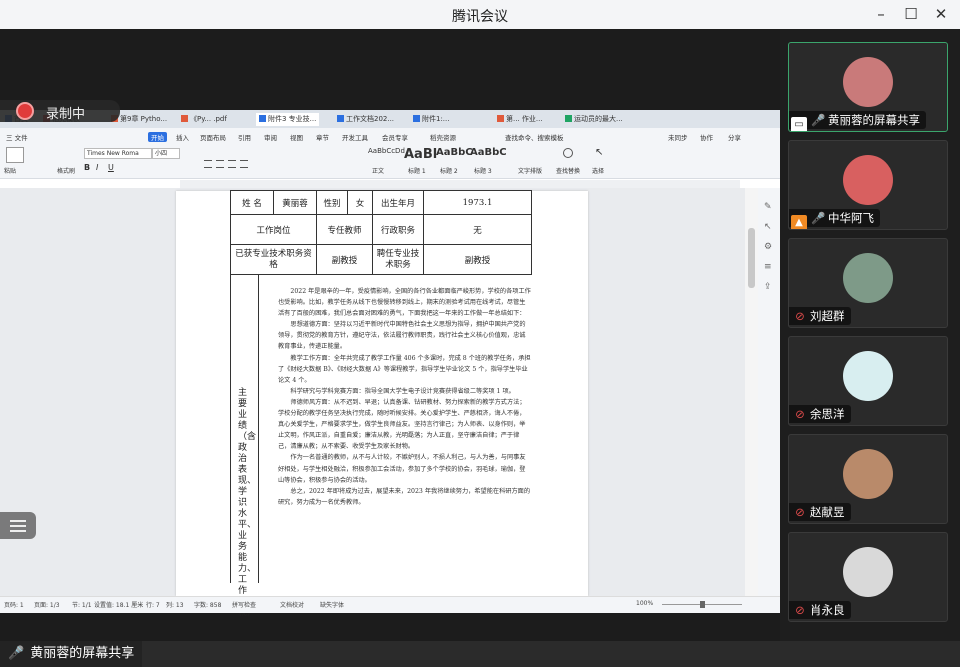 The height and width of the screenshot is (667, 960). What do you see at coordinates (941, 14) in the screenshot?
I see `close-button: ✕` at bounding box center [941, 14].